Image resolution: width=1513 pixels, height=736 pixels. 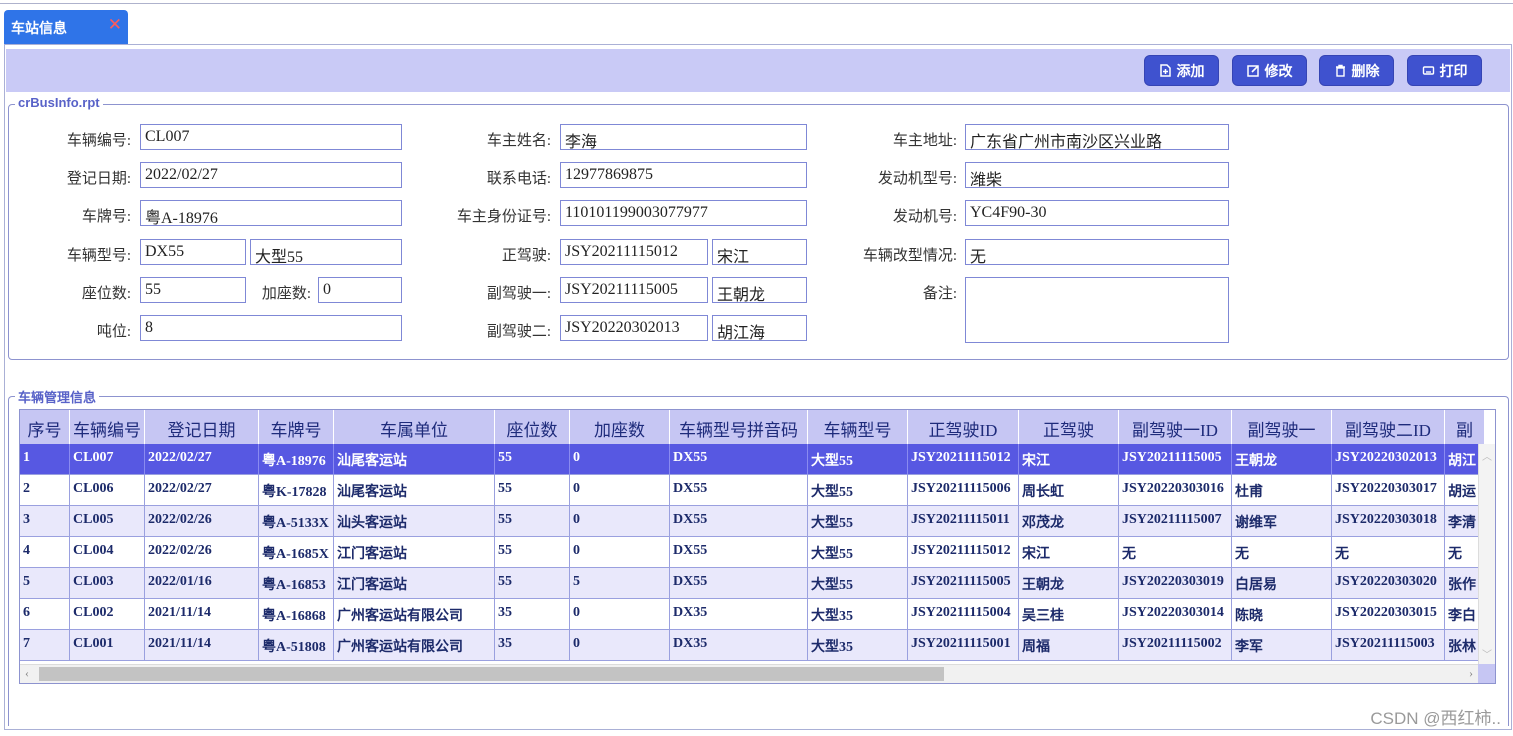 I want to click on table-cell: JSY20220303014, so click(x=1175, y=614).